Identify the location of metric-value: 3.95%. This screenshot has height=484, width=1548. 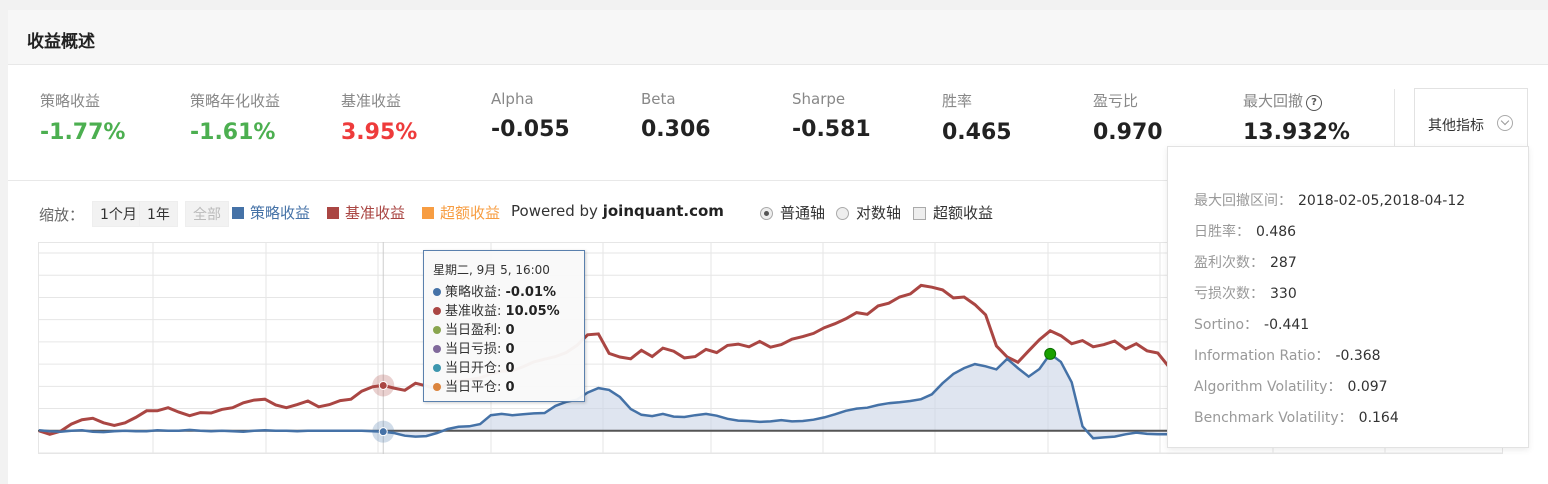
(379, 132).